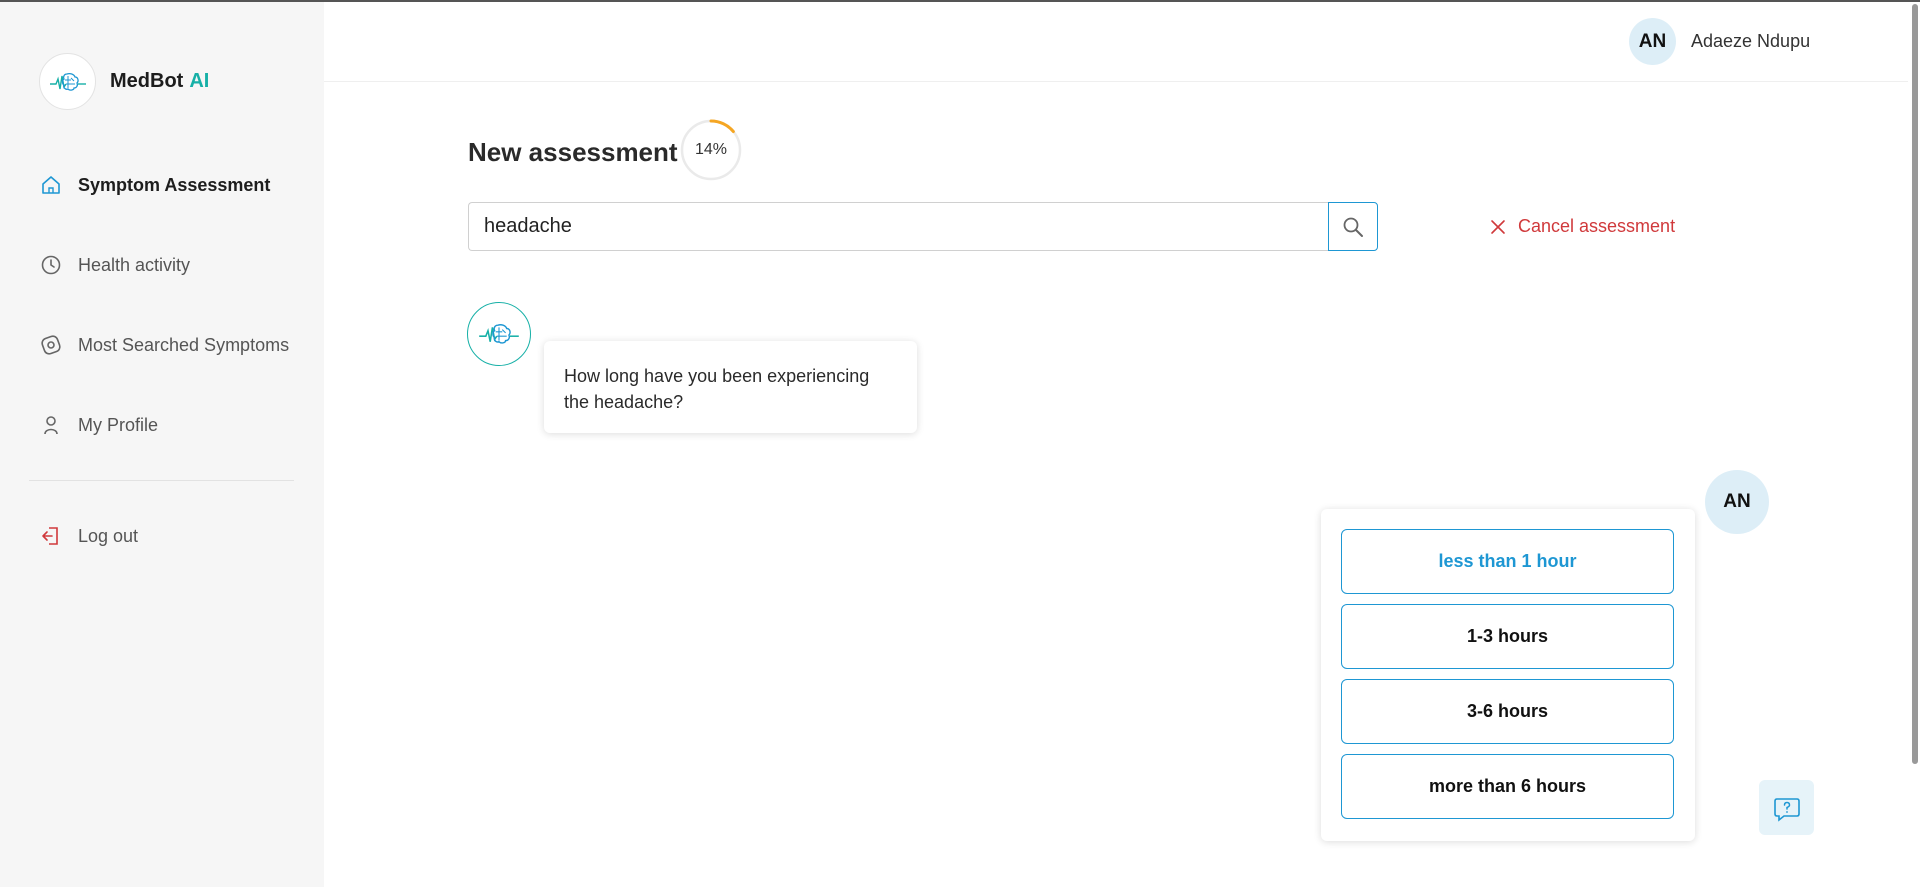 This screenshot has height=887, width=1920. I want to click on logout-icon, so click(51, 536).